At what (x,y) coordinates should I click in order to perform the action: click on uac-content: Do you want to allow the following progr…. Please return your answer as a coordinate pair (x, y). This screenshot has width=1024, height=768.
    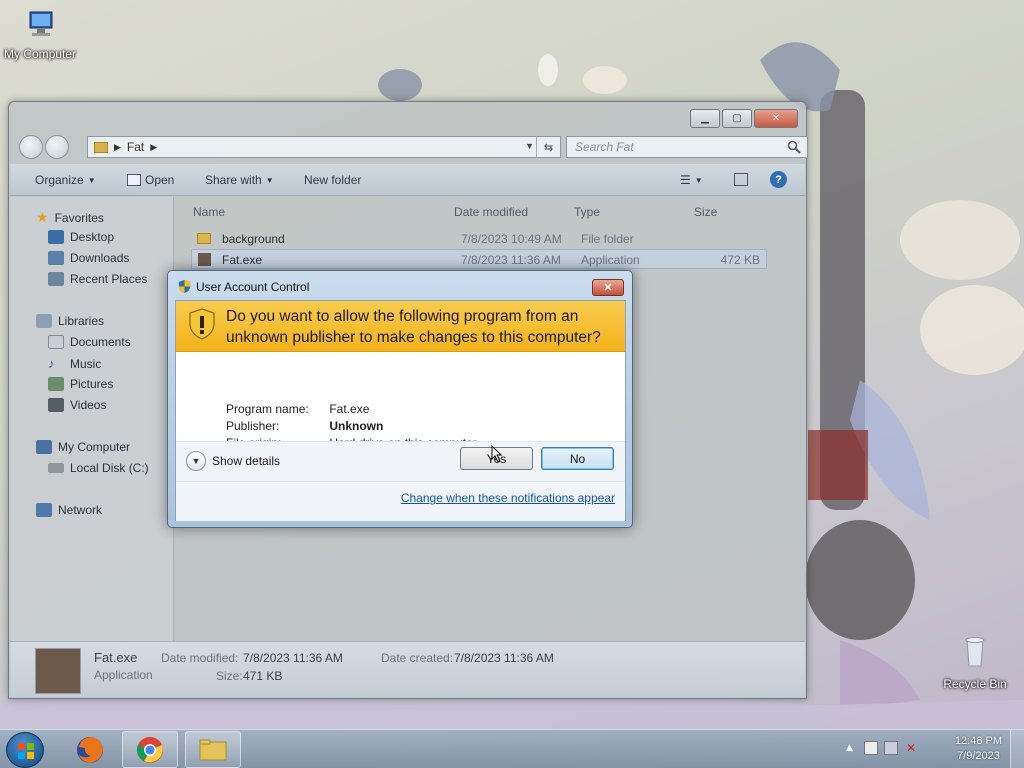
    Looking at the image, I should click on (400, 410).